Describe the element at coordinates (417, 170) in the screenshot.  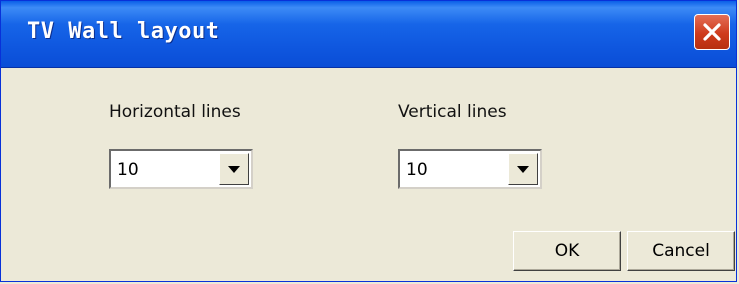
I see `vertical-lines-value: 10` at that location.